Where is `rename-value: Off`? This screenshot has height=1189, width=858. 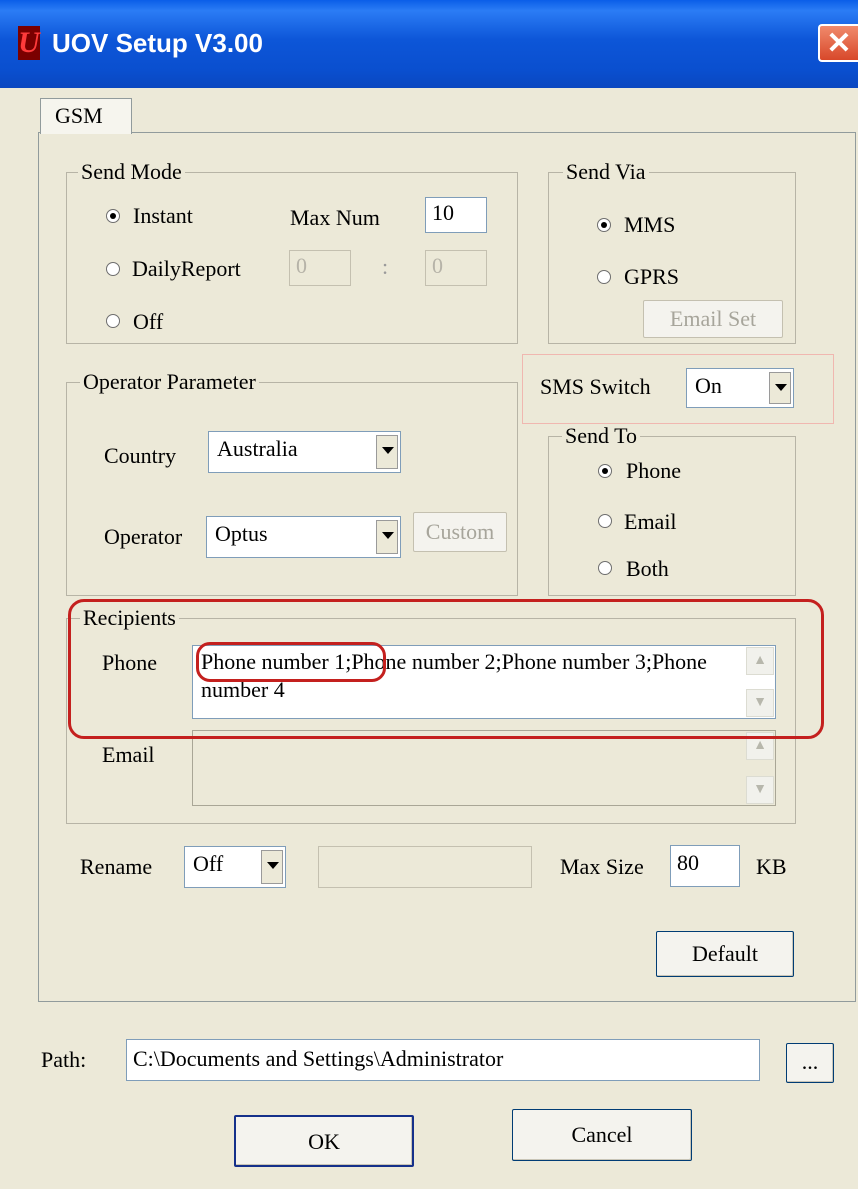
rename-value: Off is located at coordinates (208, 863).